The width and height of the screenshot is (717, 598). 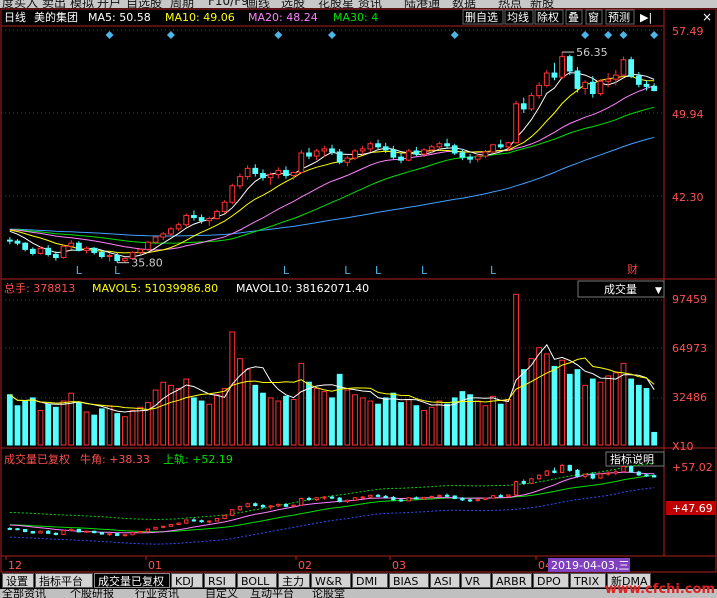 What do you see at coordinates (551, 580) in the screenshot?
I see `indicator-tab-13: DPO` at bounding box center [551, 580].